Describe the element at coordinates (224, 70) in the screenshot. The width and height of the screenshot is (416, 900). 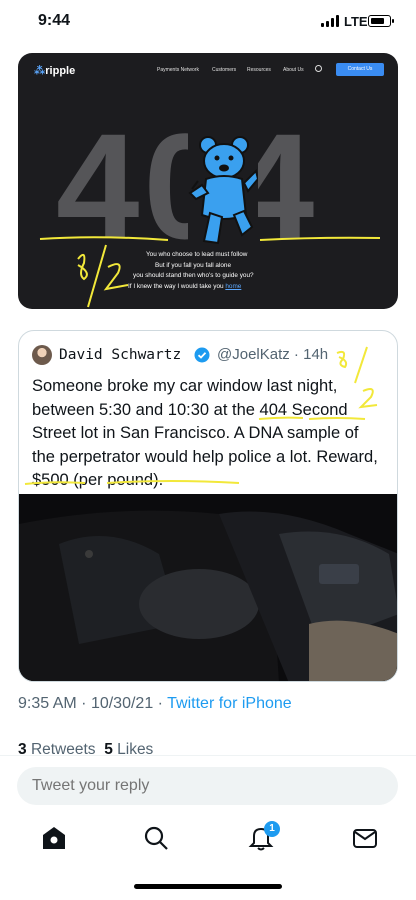
I see `ripple-nav-customers: Customers` at that location.